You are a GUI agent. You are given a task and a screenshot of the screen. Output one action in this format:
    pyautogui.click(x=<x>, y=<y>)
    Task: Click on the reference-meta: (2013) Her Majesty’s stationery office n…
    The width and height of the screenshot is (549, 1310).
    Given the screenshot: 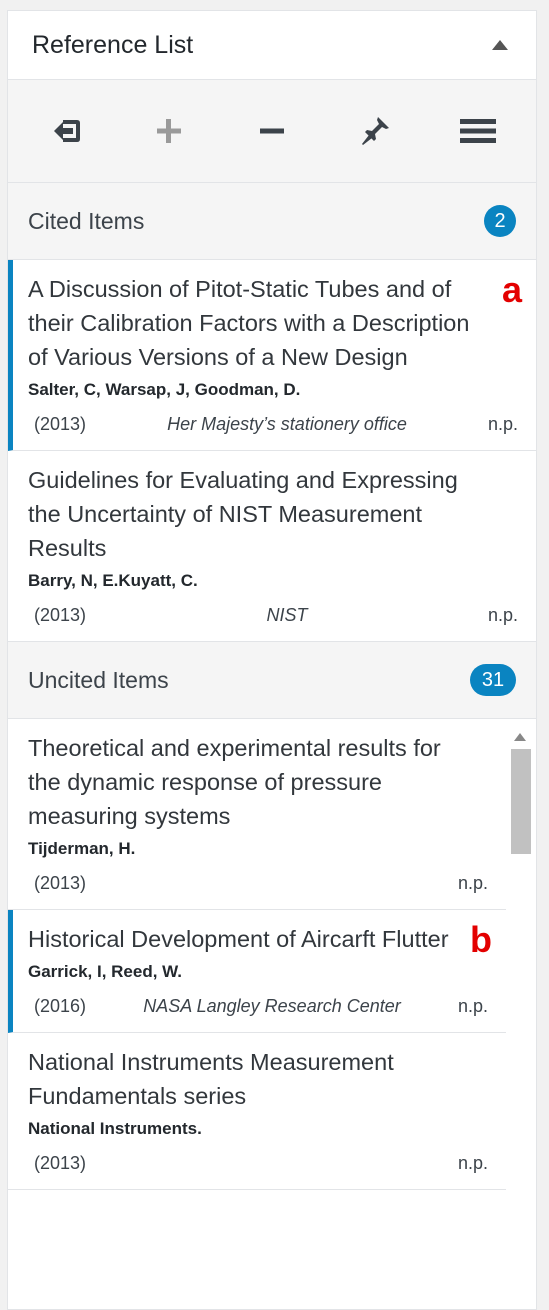 What is the action you would take?
    pyautogui.click(x=273, y=424)
    